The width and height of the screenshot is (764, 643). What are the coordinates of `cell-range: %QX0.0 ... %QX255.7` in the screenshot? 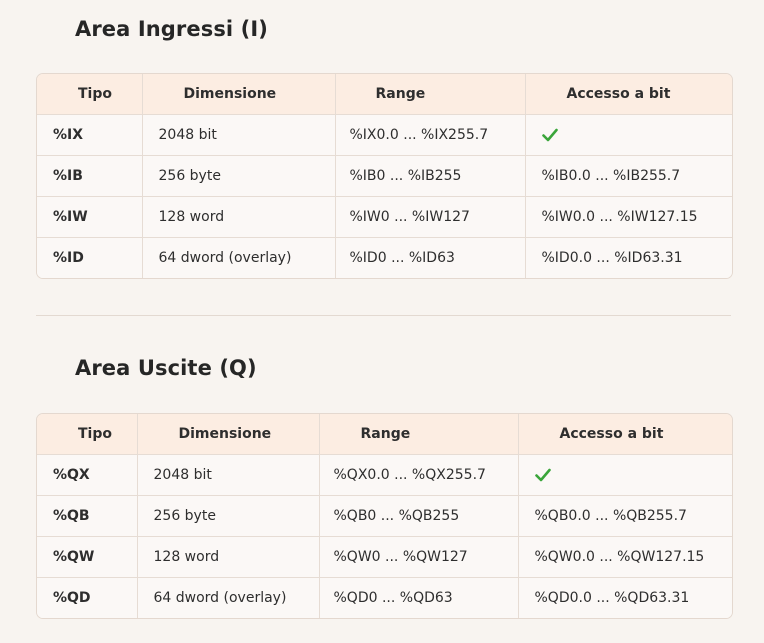 It's located at (419, 475).